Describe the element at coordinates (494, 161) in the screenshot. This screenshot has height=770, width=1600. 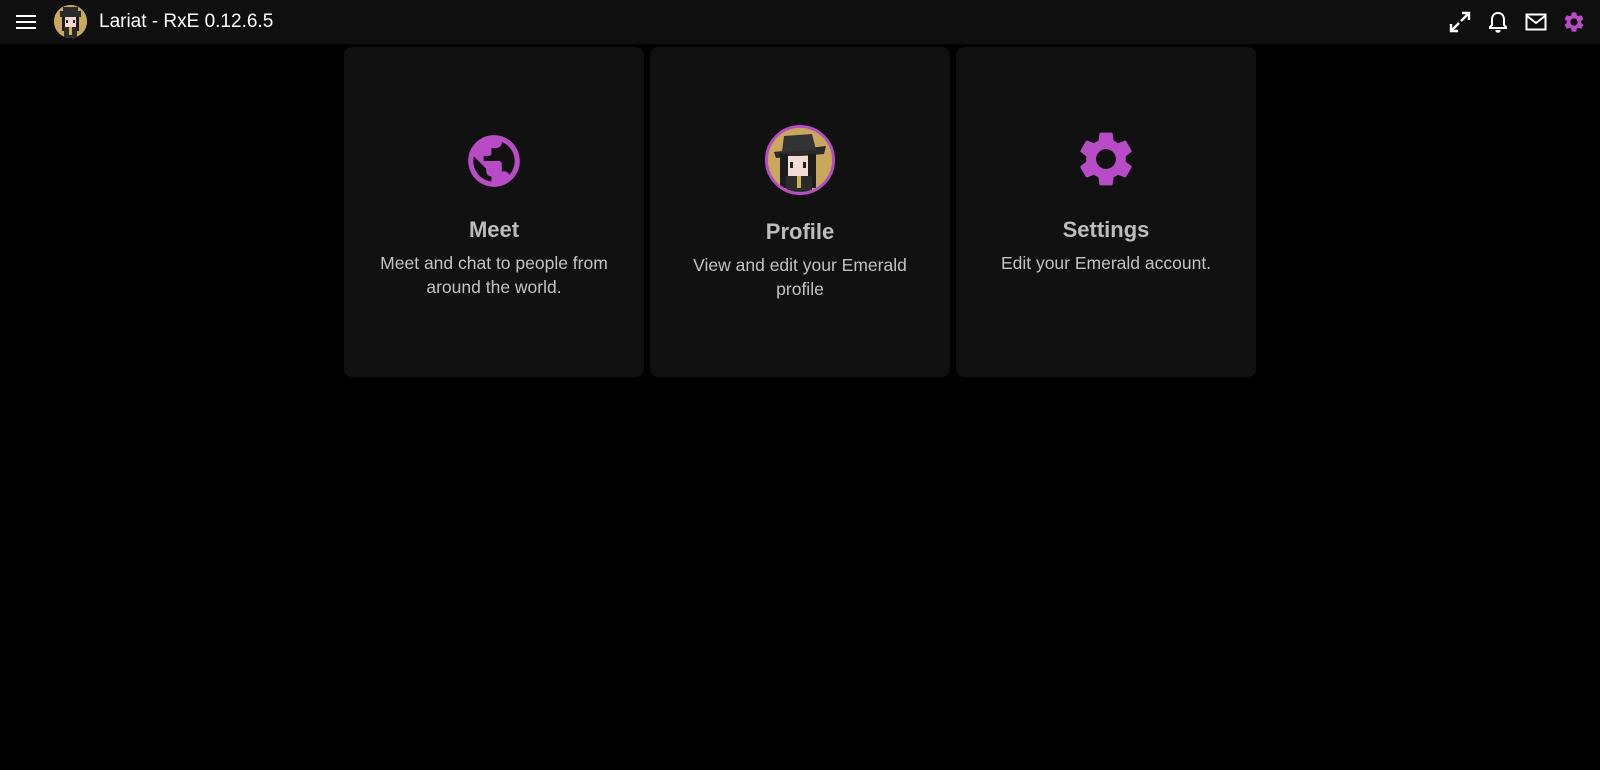
I see `globe-icon` at that location.